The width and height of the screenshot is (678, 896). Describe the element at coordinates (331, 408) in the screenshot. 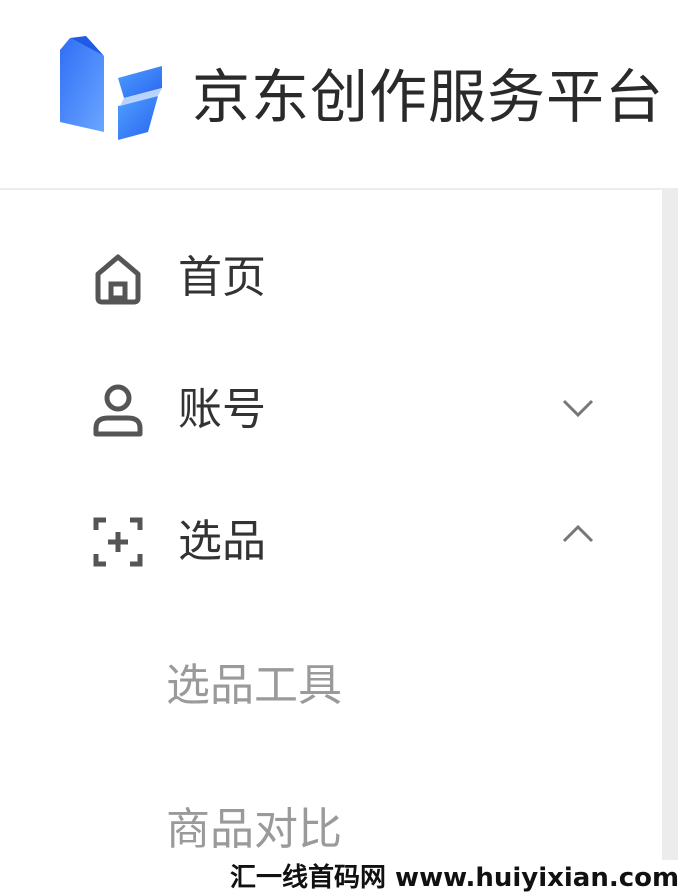

I see `sidebar-item-account: 账号` at that location.